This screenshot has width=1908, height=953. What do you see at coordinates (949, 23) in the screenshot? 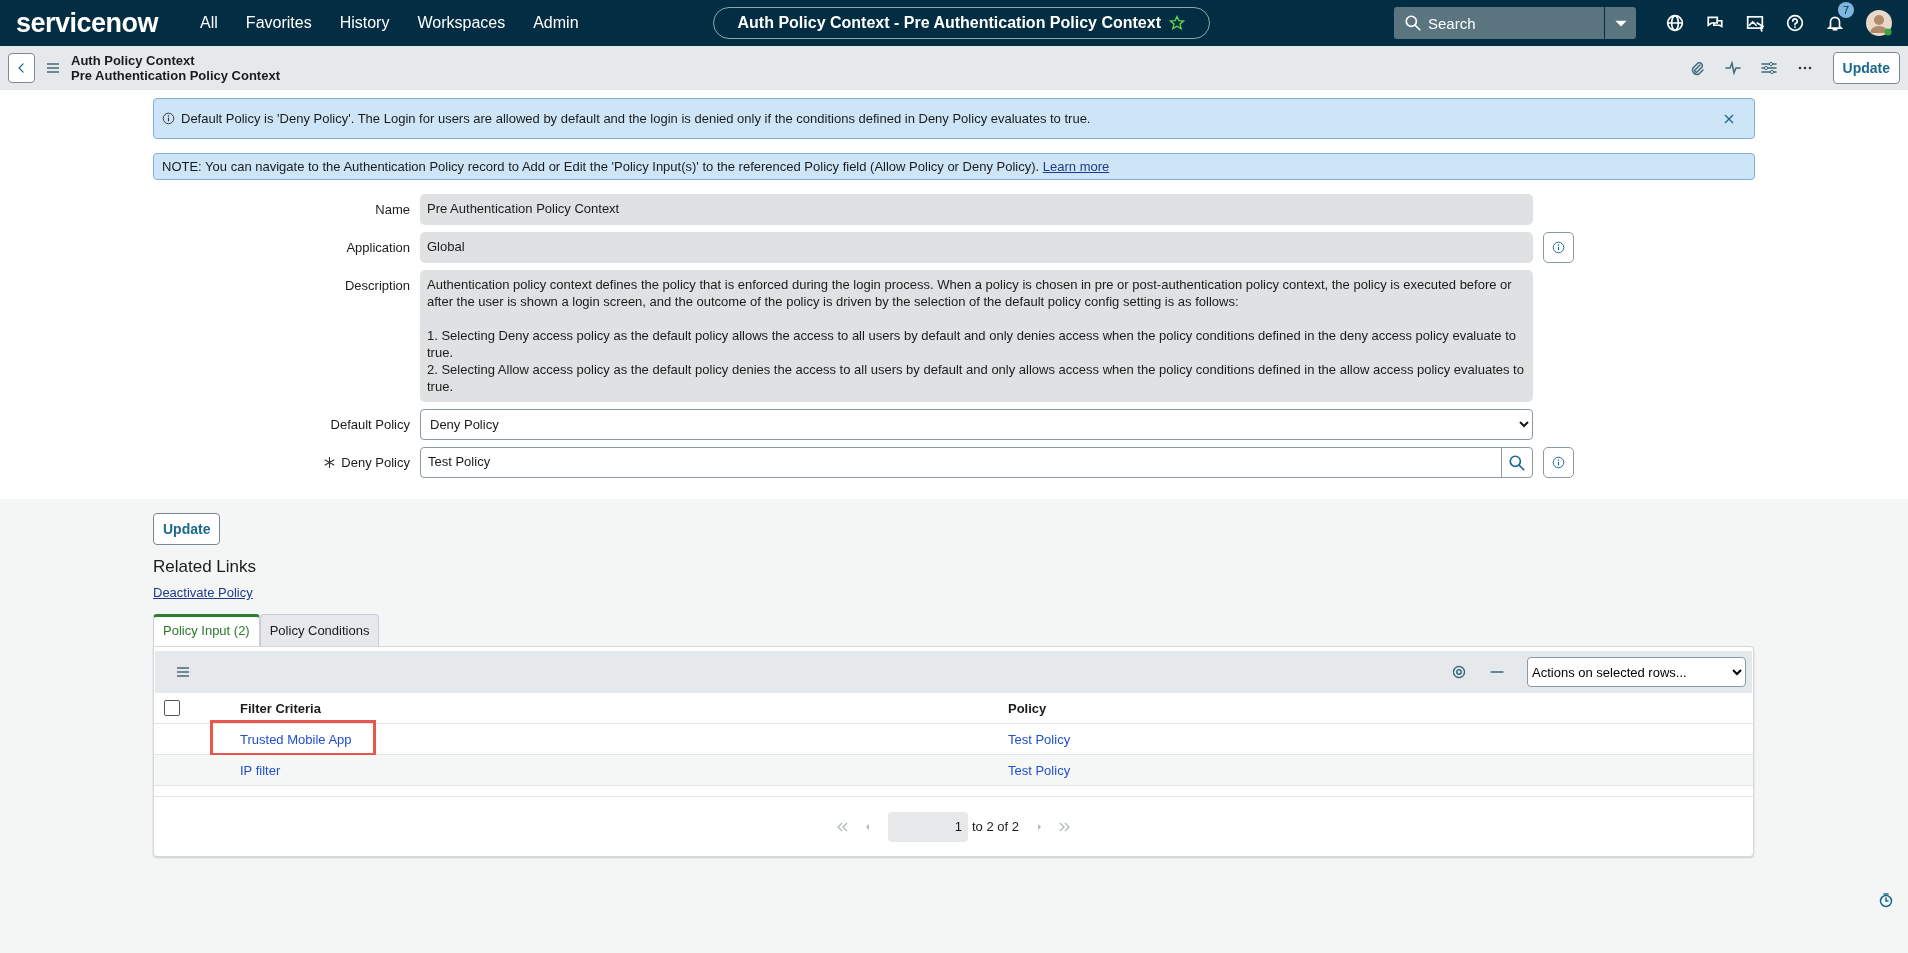
I see `page-title: Auth Policy Context - Pre Authentication Policy Context` at bounding box center [949, 23].